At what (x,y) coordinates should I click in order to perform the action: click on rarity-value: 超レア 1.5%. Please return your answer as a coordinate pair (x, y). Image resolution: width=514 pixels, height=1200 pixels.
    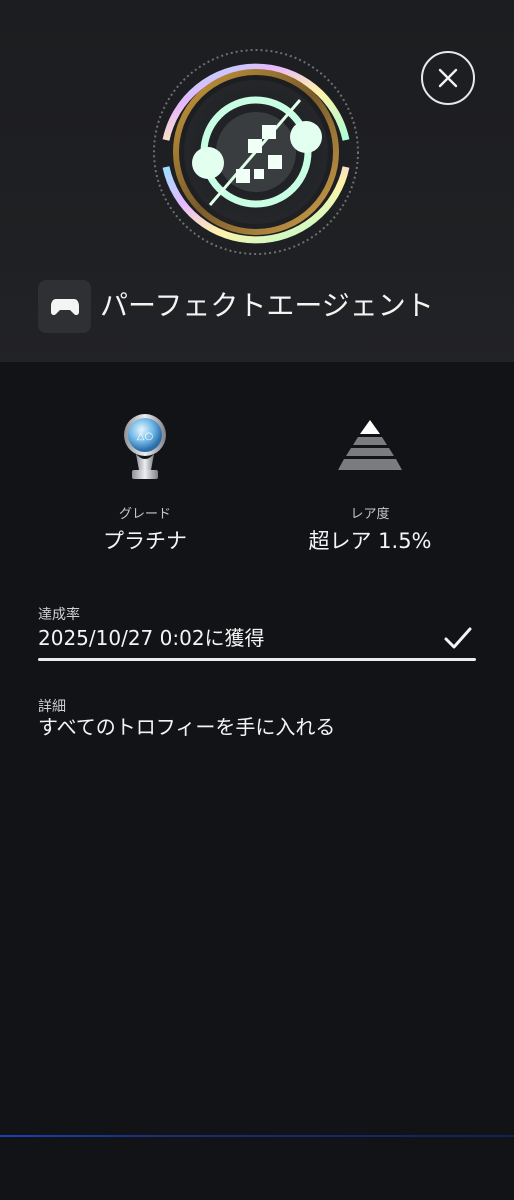
    Looking at the image, I should click on (370, 541).